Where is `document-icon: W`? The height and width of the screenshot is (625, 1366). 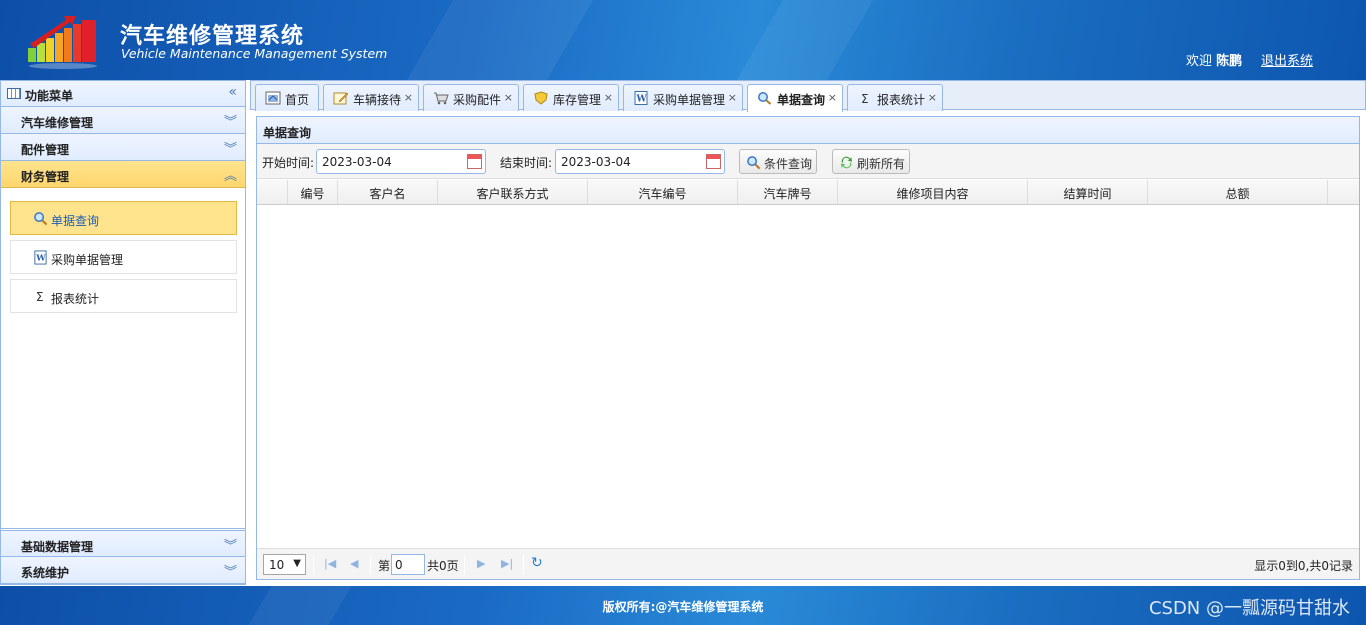 document-icon: W is located at coordinates (40, 257).